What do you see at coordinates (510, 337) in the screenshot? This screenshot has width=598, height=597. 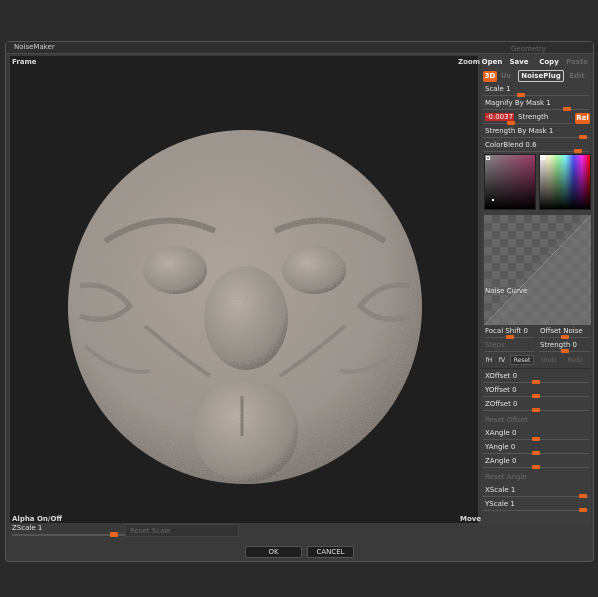 I see `focal-shift-handle` at bounding box center [510, 337].